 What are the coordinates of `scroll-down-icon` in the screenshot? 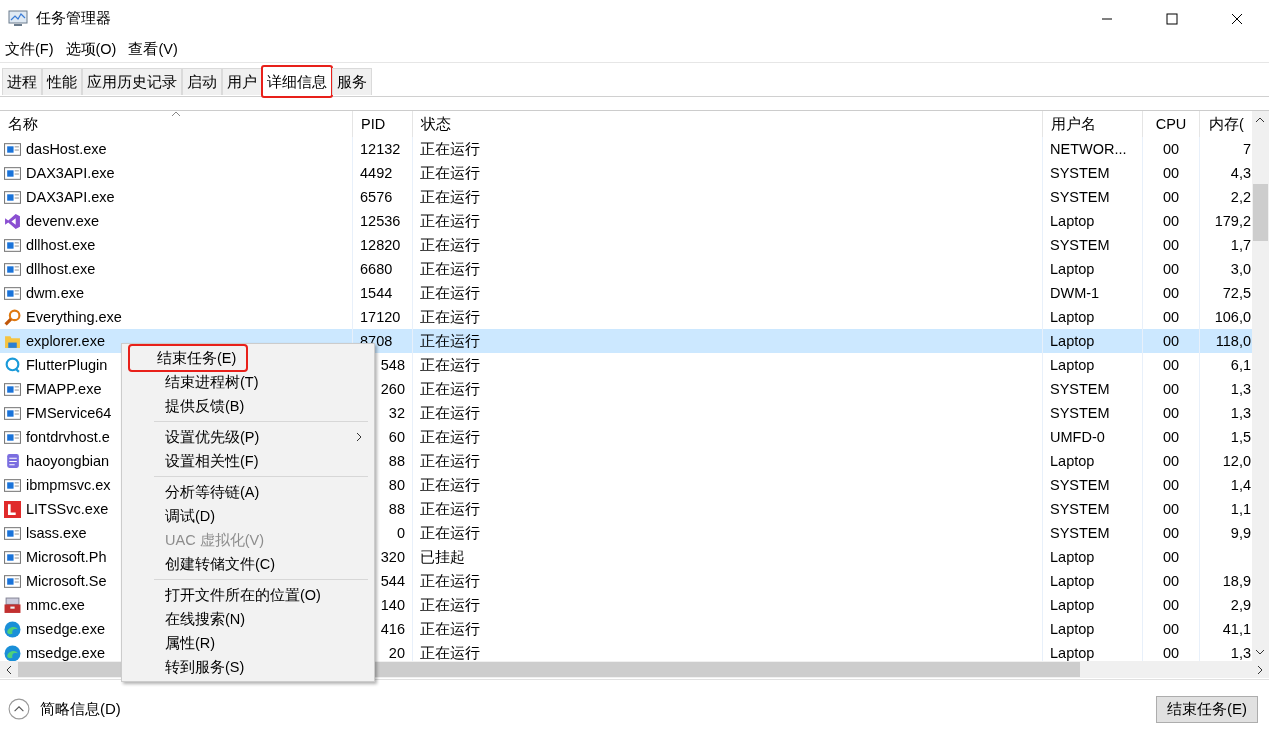 It's located at (1260, 652).